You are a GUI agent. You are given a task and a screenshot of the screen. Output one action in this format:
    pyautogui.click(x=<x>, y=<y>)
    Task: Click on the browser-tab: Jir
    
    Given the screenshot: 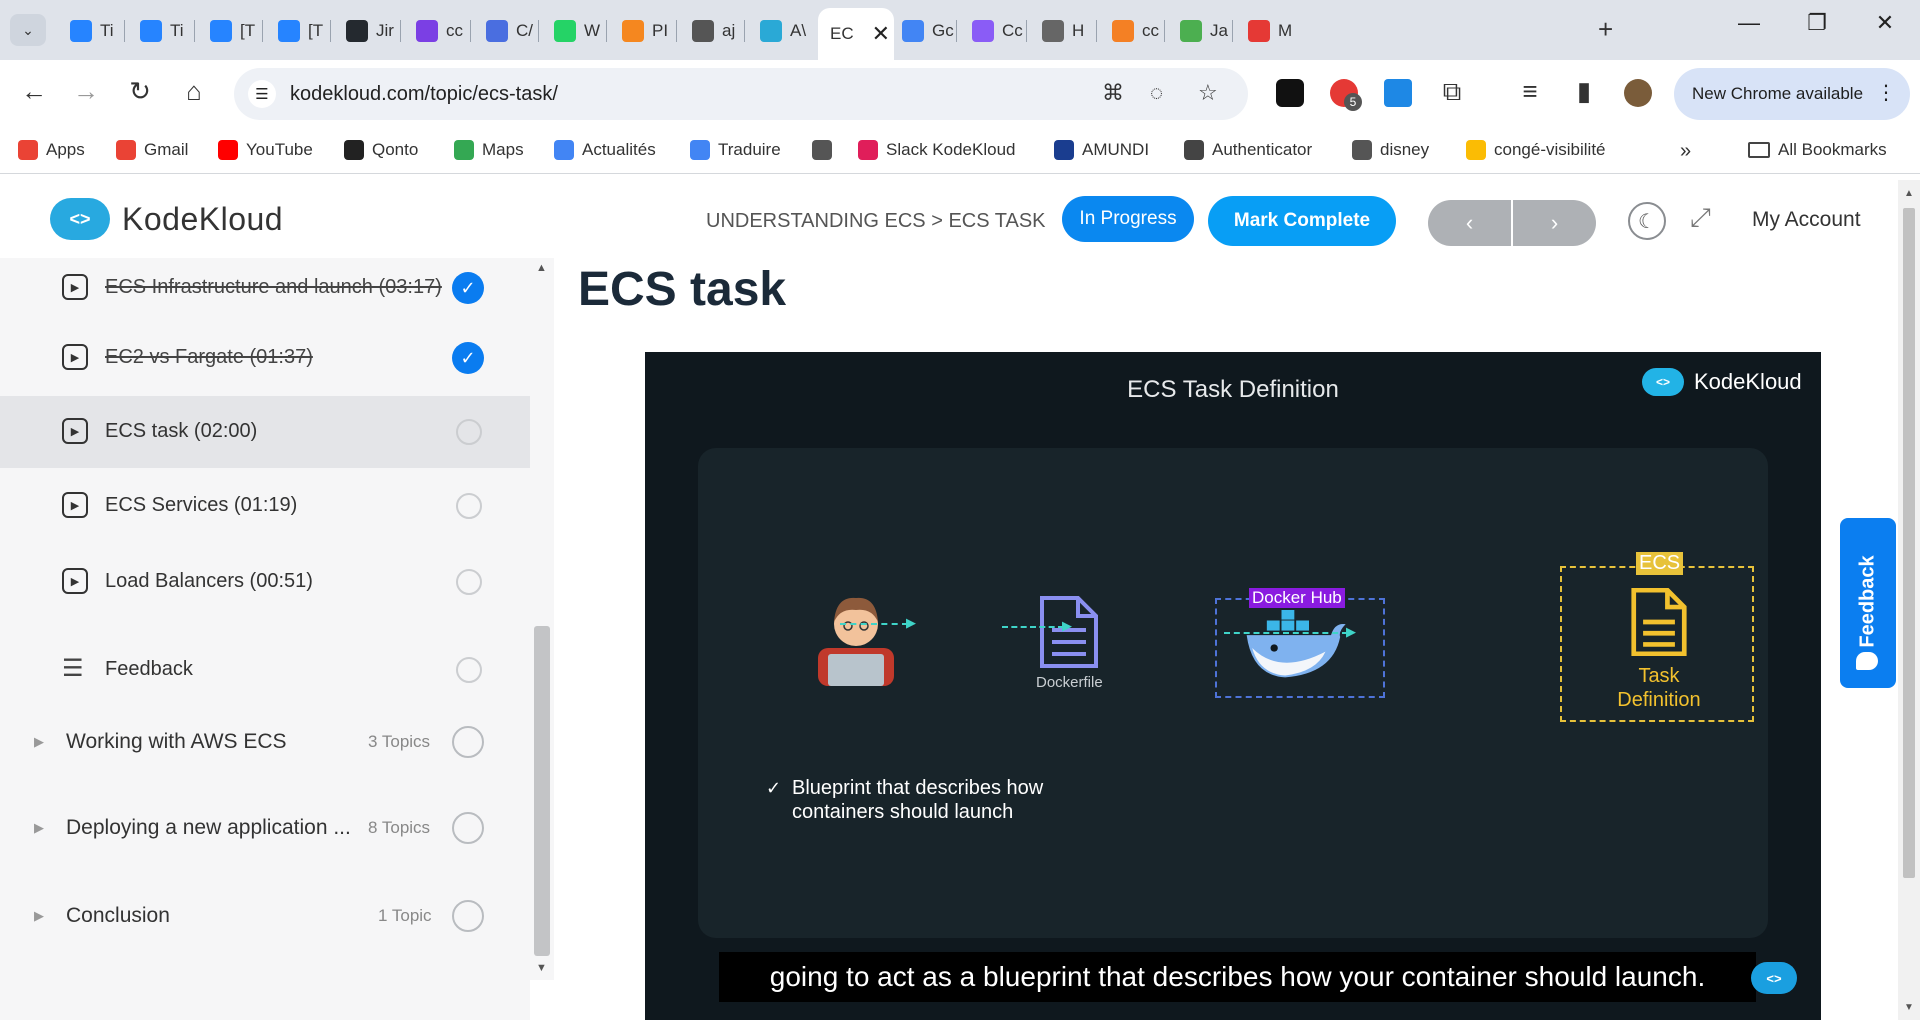 What is the action you would take?
    pyautogui.click(x=367, y=31)
    